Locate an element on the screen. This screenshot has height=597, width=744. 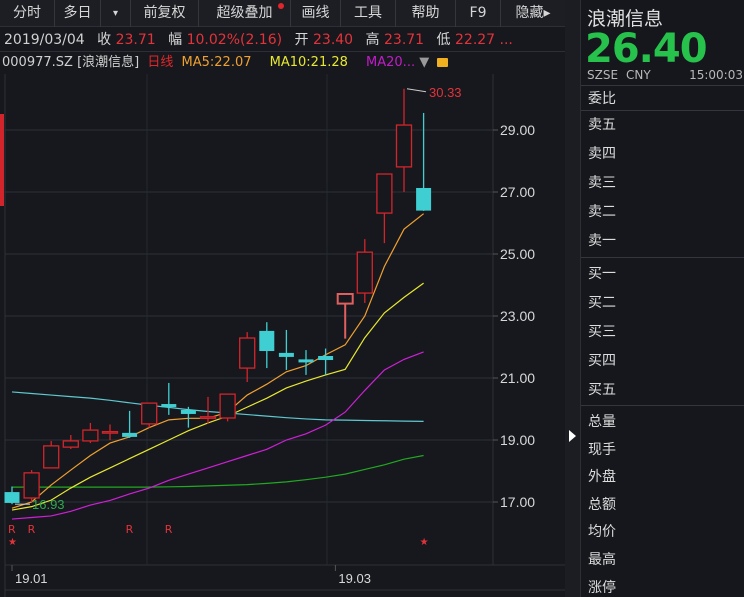
y-tick-label: 25.00 is located at coordinates (517, 254).